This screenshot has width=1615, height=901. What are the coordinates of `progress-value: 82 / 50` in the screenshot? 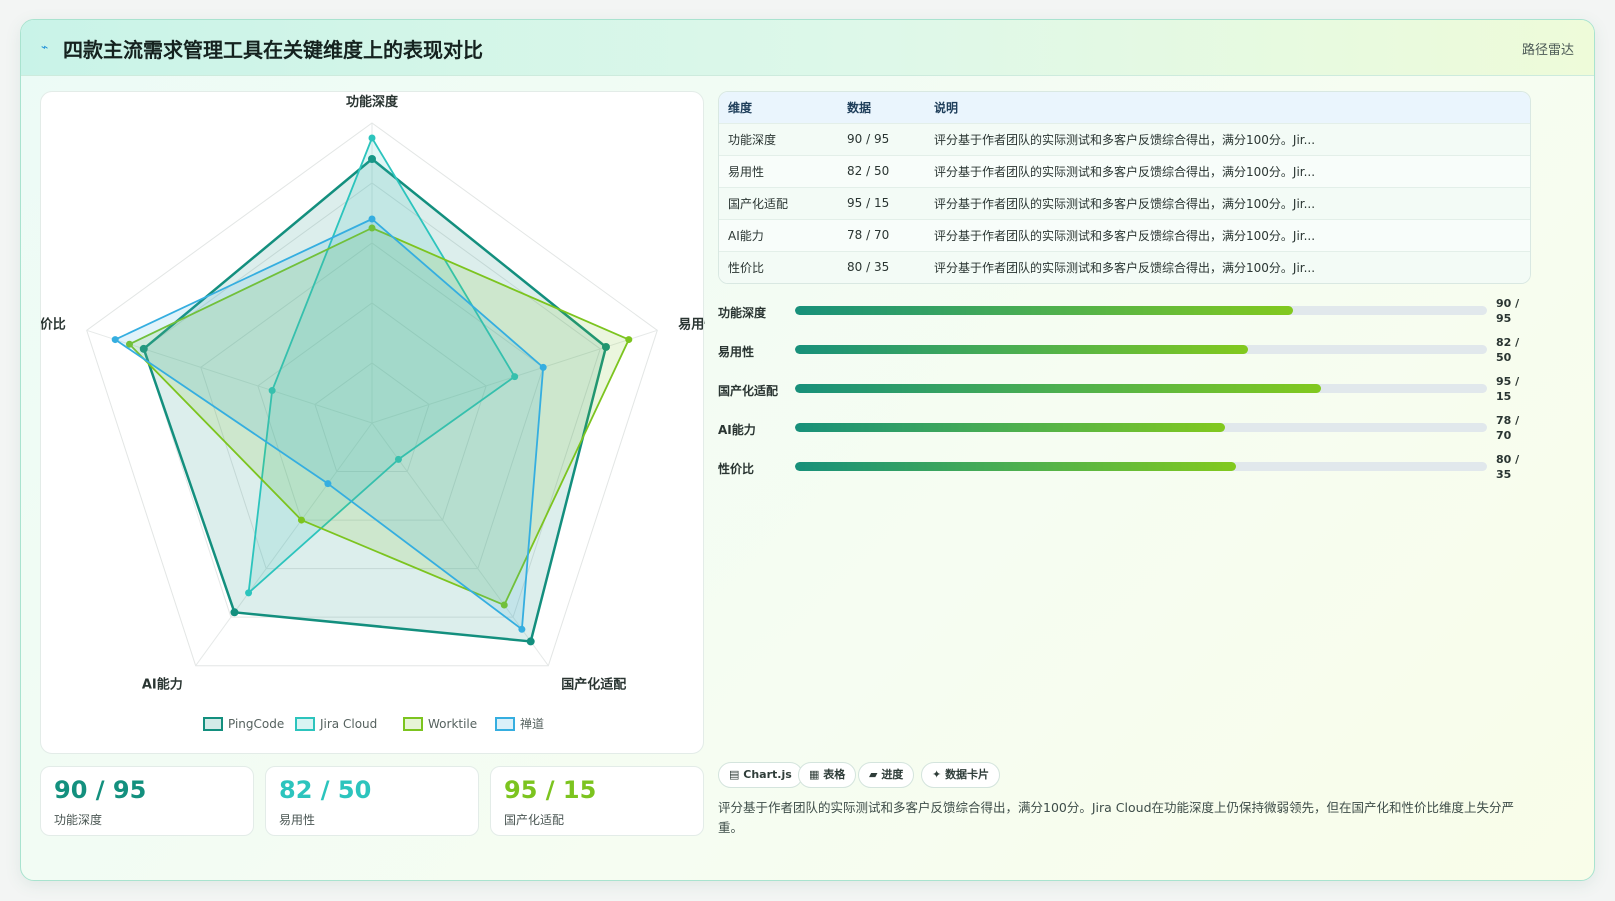 It's located at (1508, 350).